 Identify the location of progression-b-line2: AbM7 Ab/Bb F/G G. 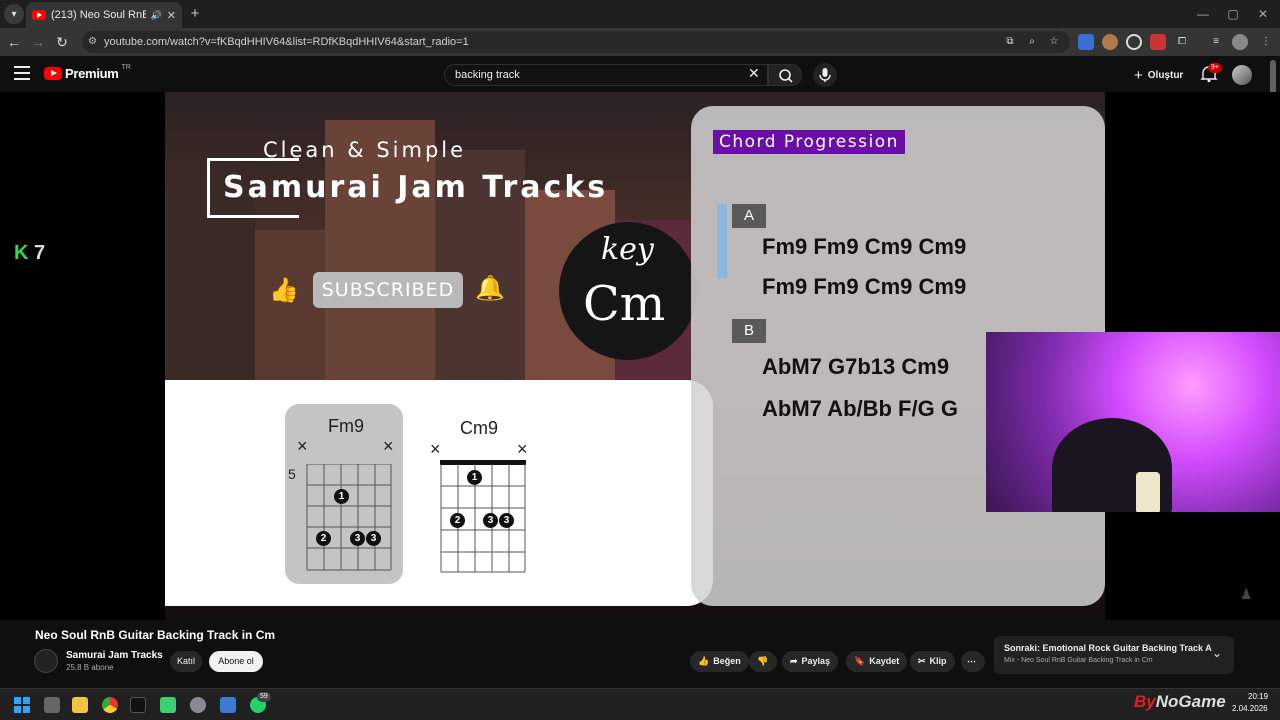
(860, 408).